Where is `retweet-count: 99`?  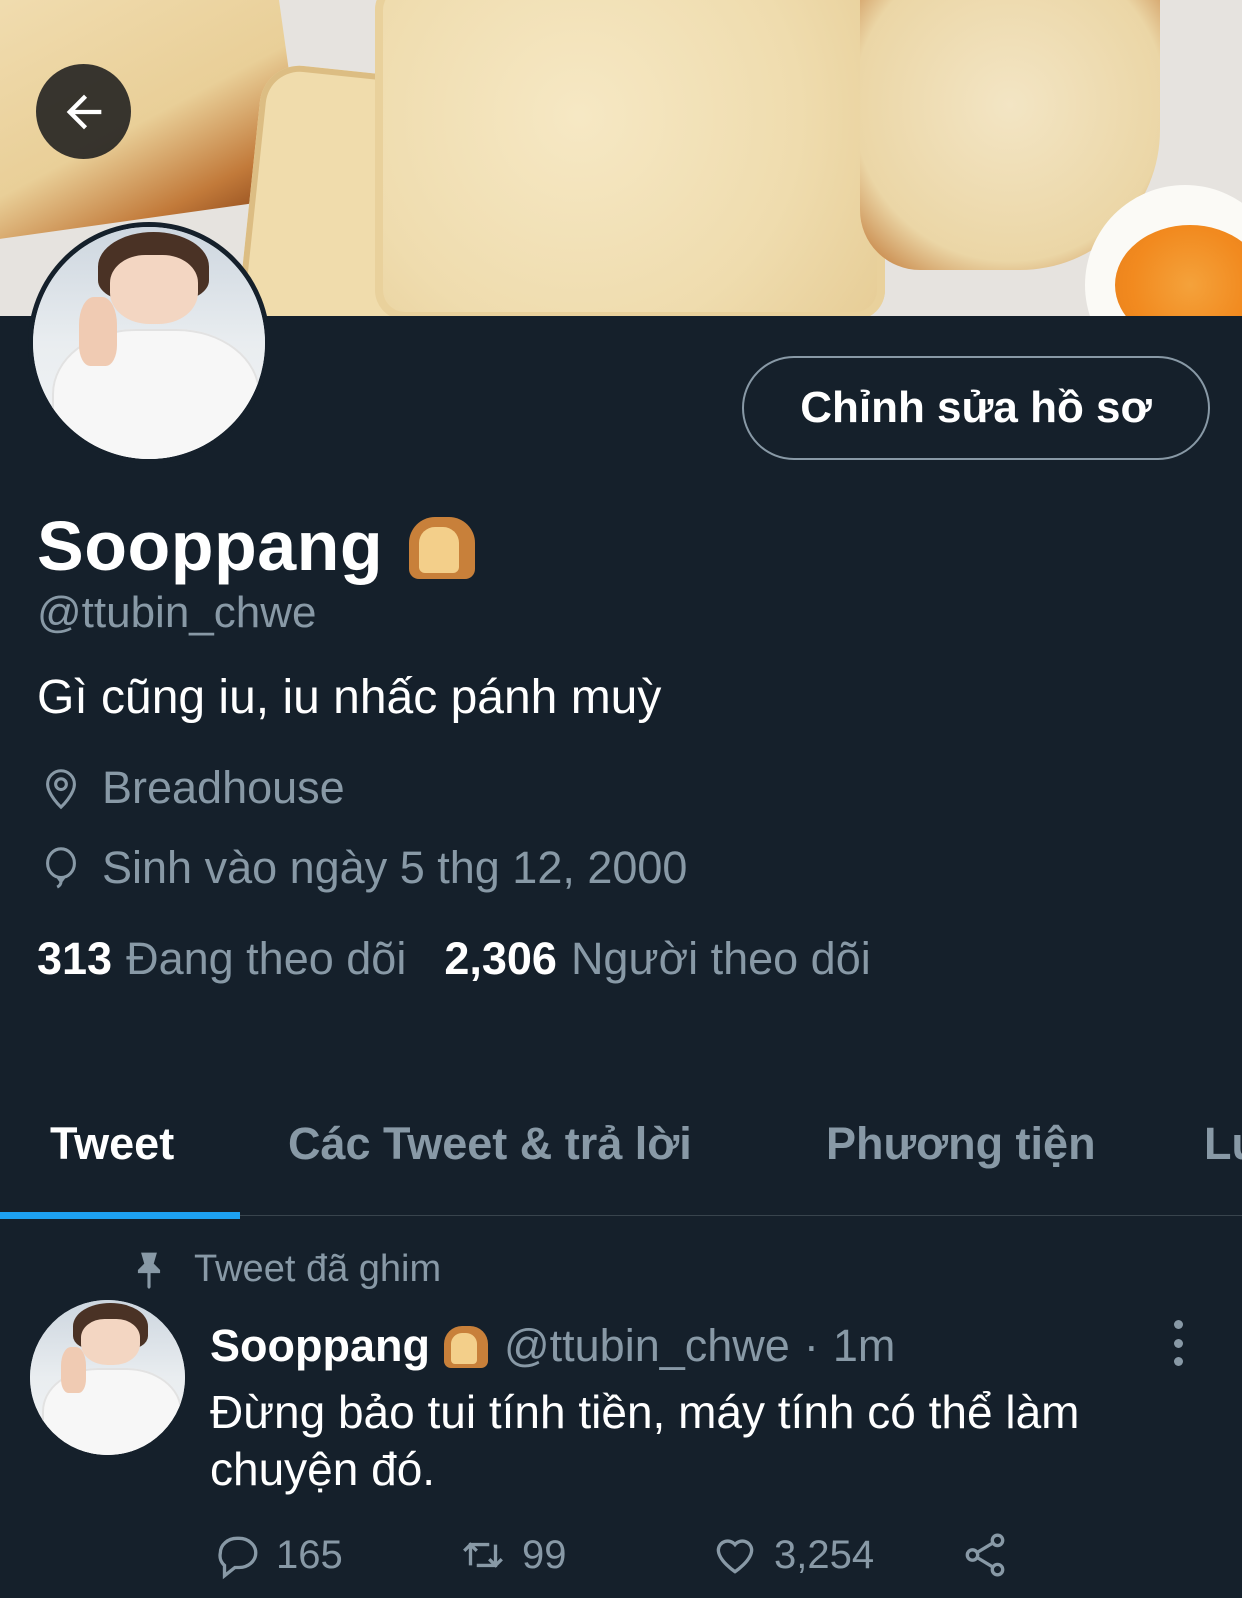 retweet-count: 99 is located at coordinates (544, 1554).